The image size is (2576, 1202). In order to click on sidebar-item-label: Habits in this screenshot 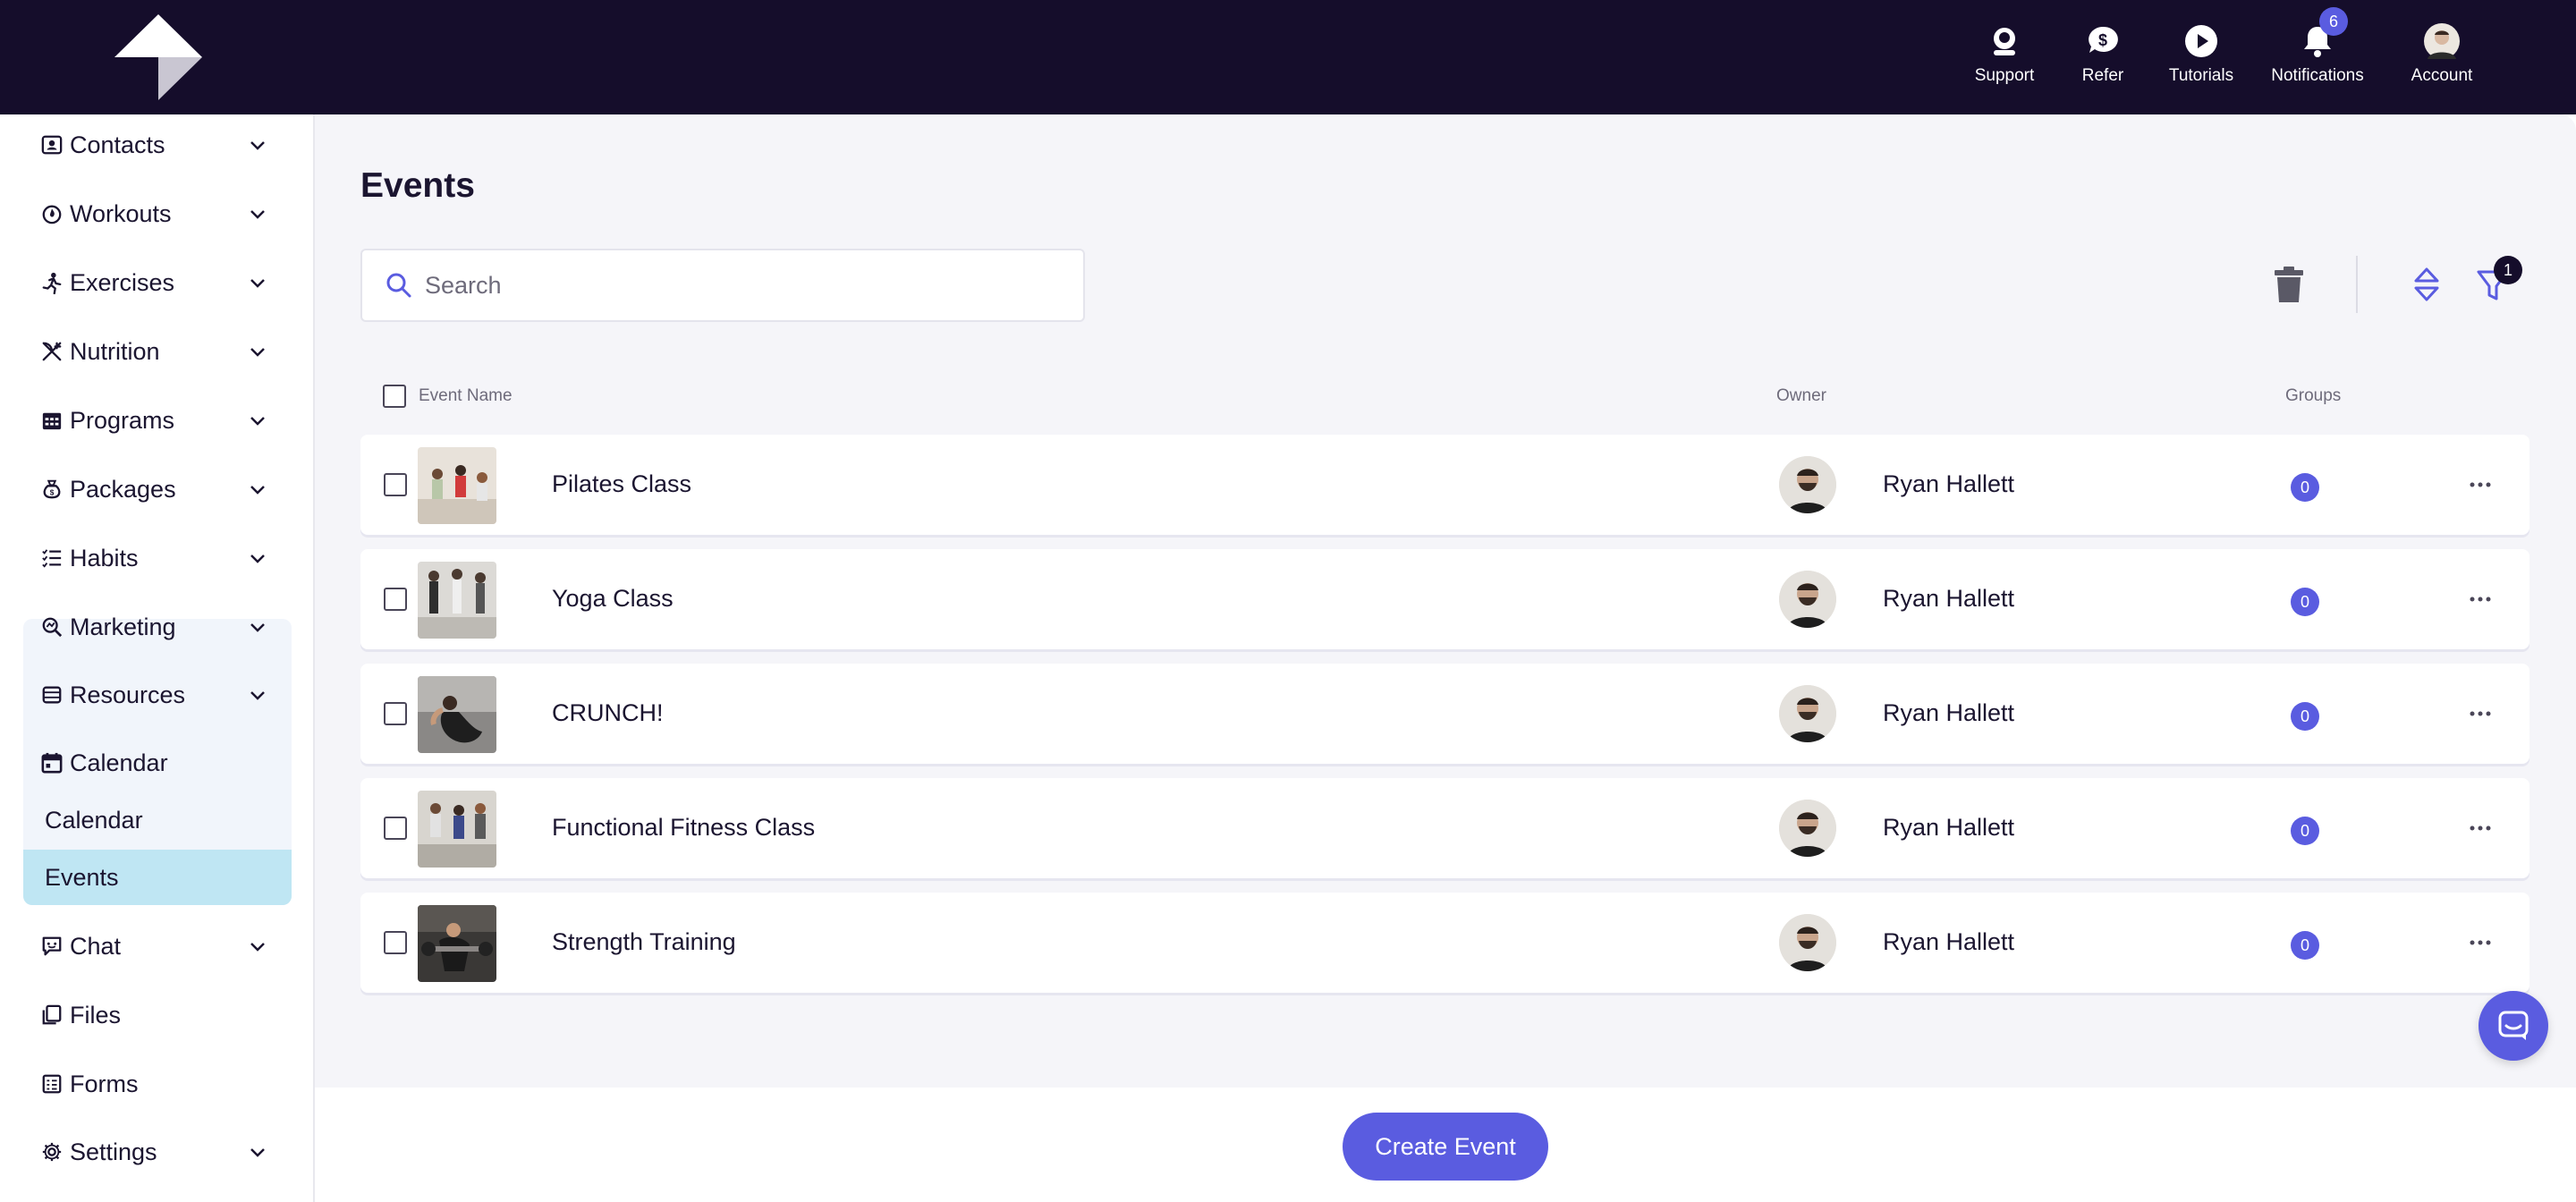, I will do `click(104, 557)`.